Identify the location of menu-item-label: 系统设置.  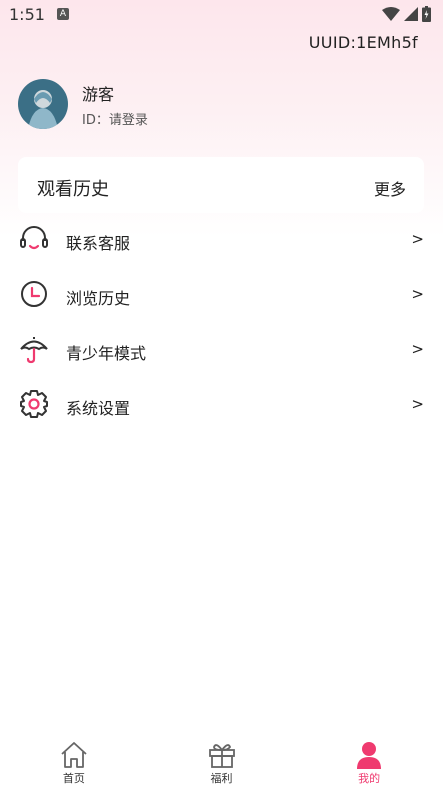
(98, 408).